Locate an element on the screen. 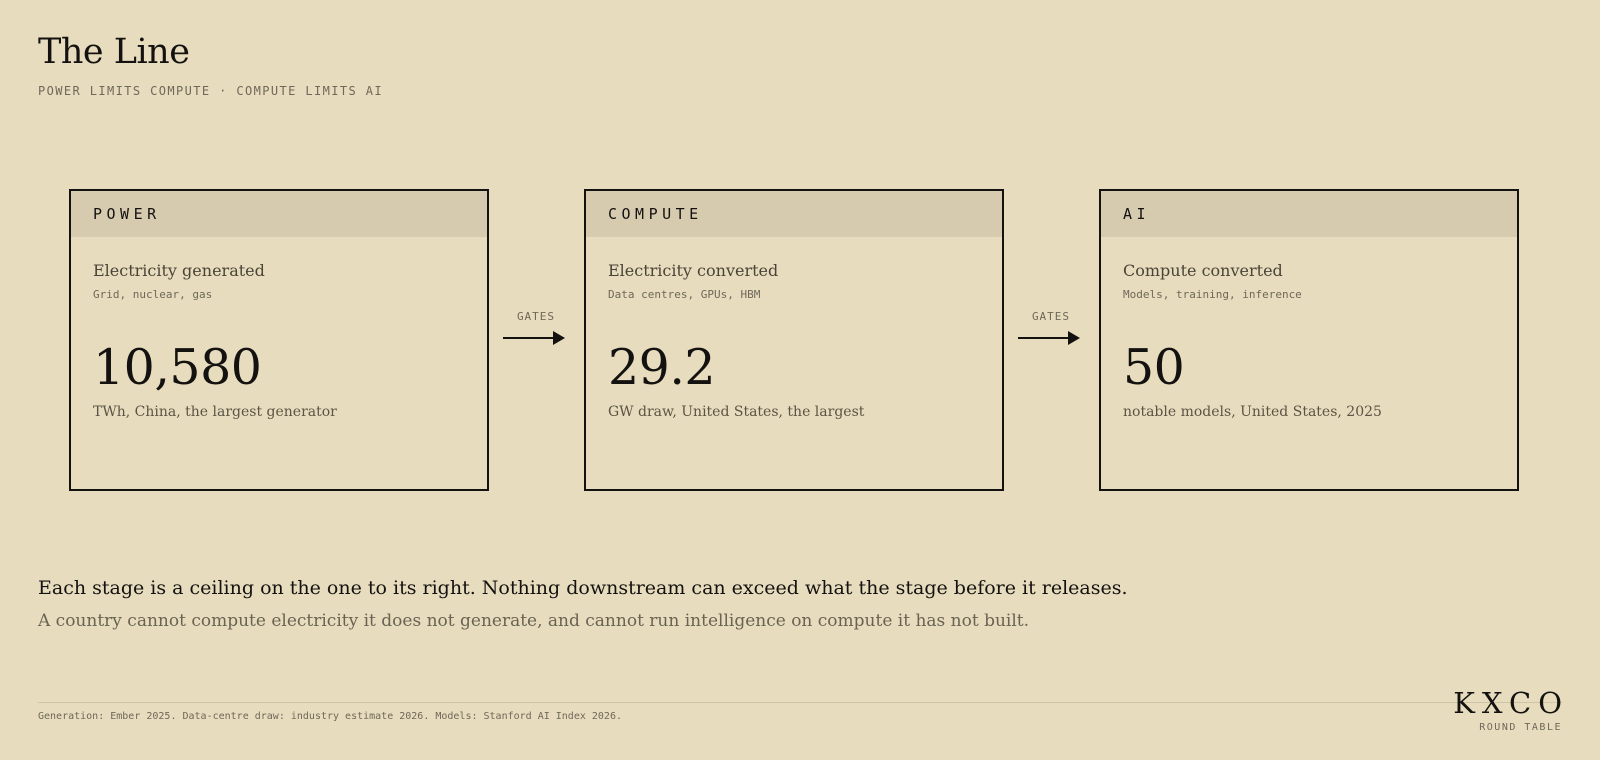  stage-heading: Compute converted is located at coordinates (1203, 270).